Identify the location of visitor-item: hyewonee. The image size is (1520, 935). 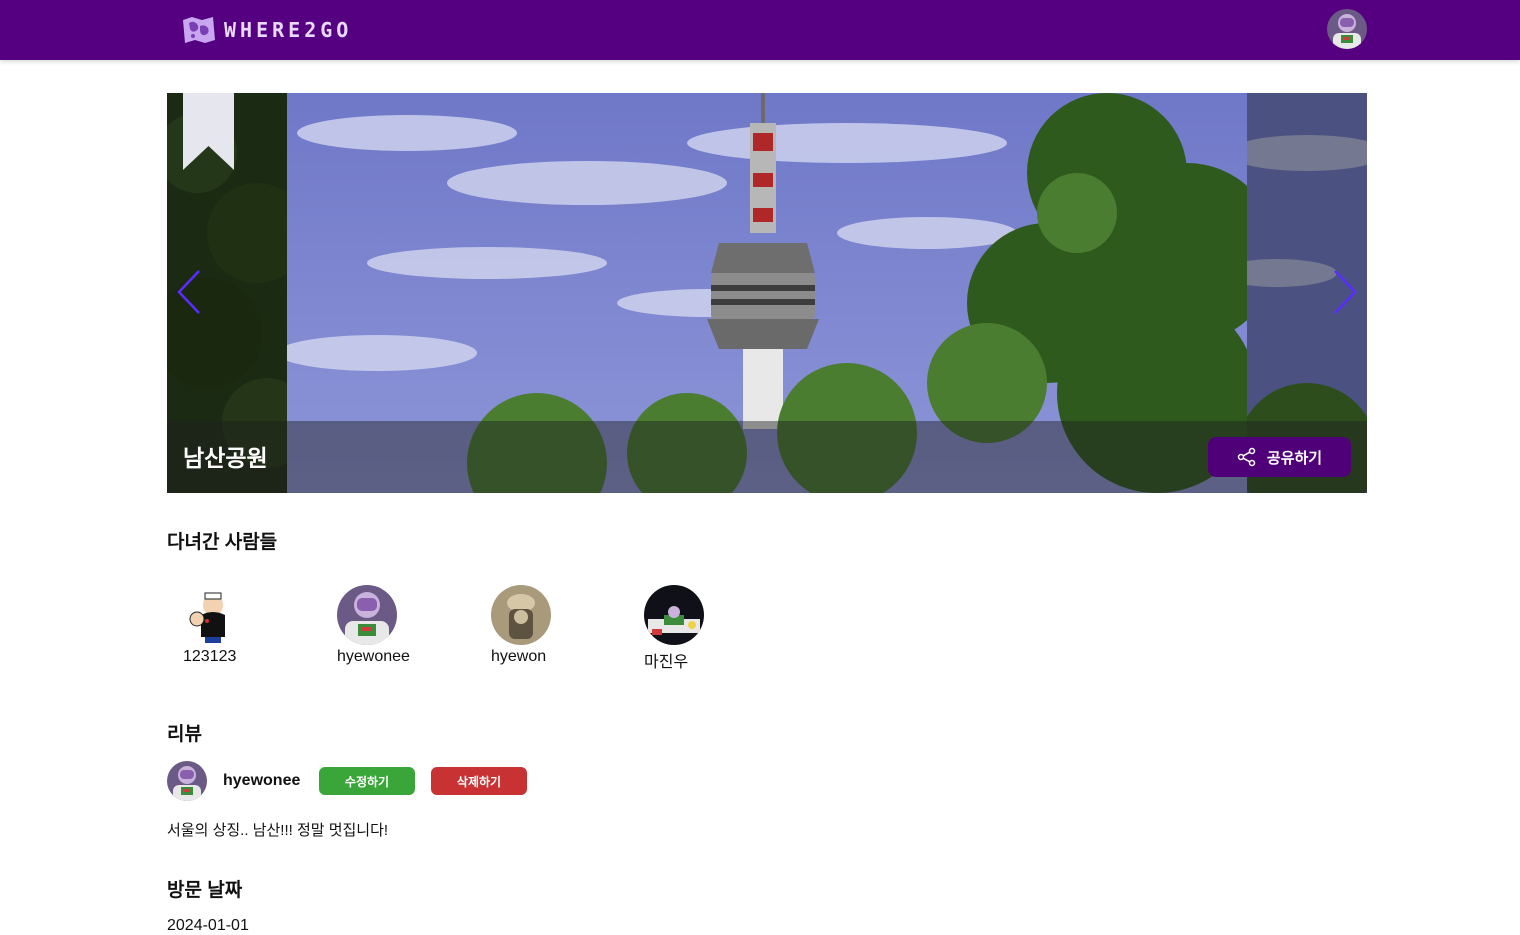
(373, 625).